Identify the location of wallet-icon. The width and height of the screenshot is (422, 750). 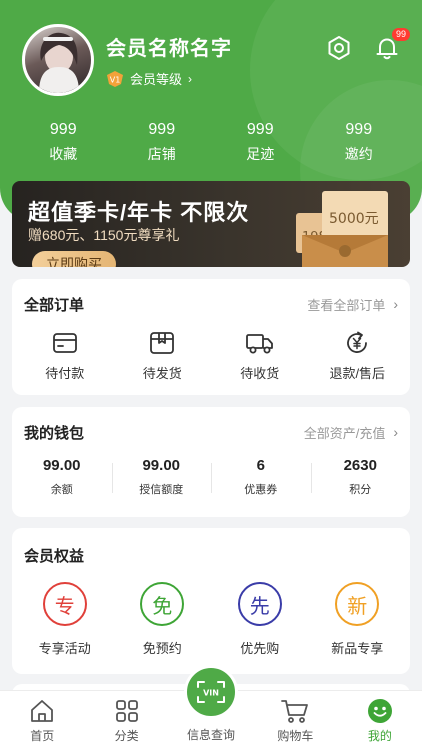
(64, 343).